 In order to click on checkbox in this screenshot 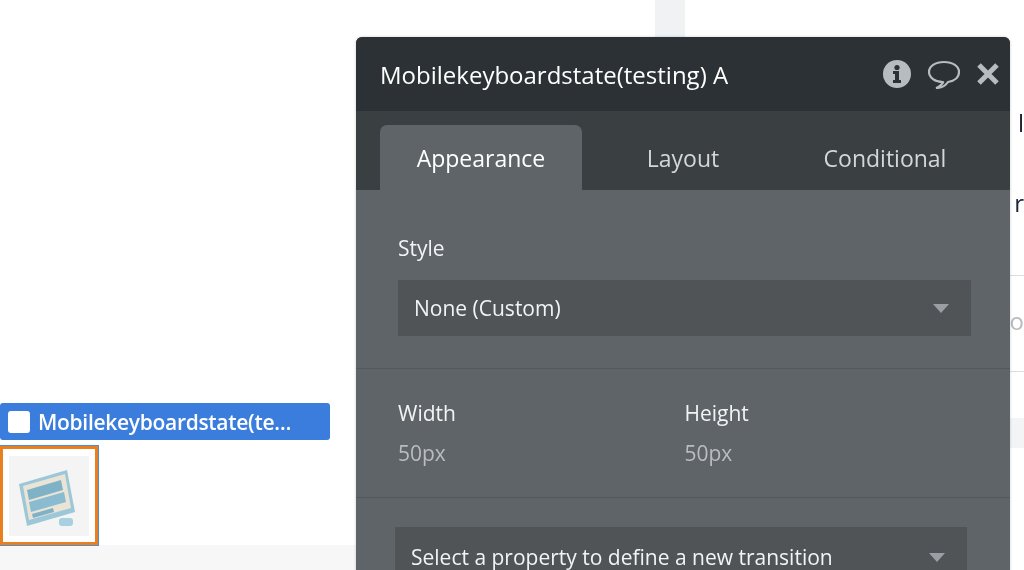, I will do `click(19, 421)`.